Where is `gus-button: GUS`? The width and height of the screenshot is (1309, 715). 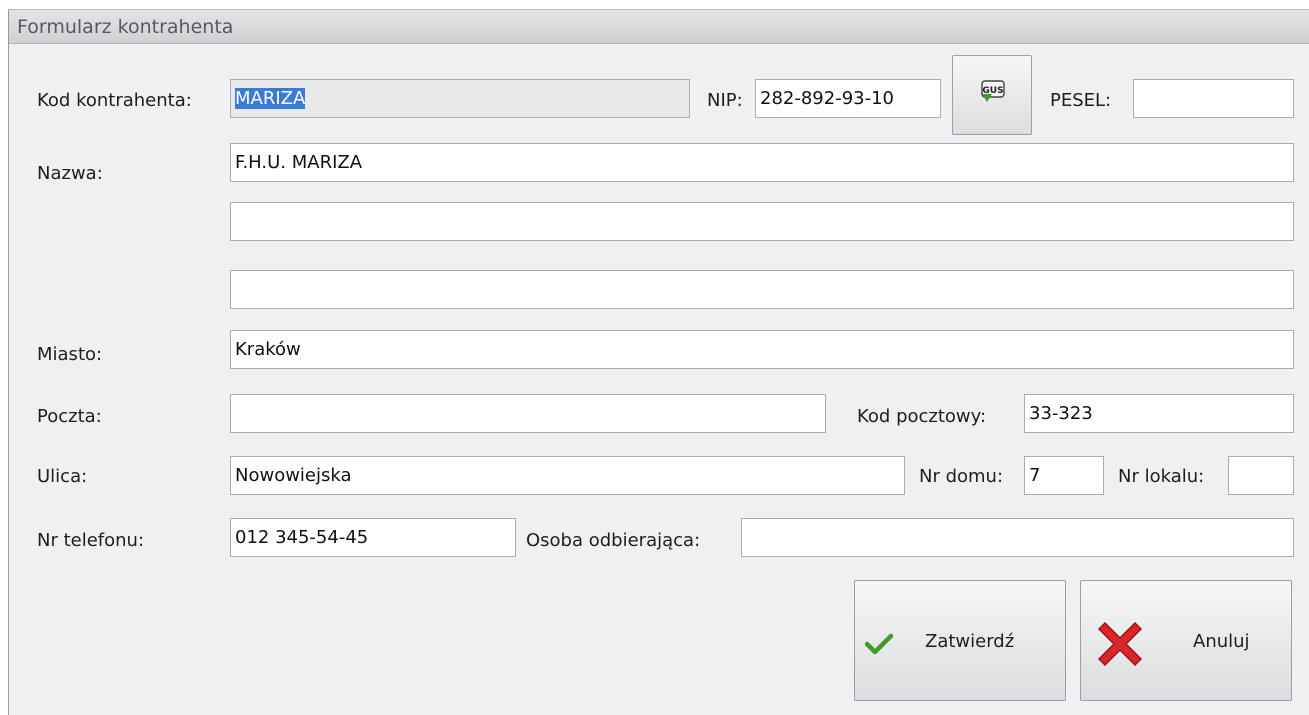
gus-button: GUS is located at coordinates (992, 95).